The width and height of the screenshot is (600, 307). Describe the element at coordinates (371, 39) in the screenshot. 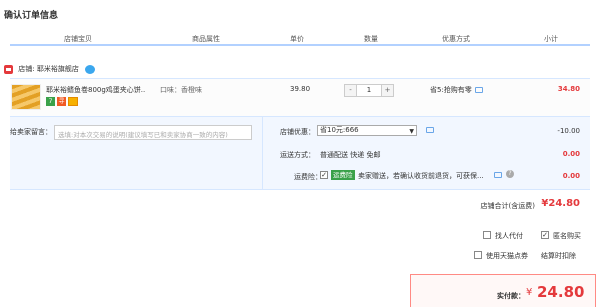

I see `column-header-quantity: 数量` at that location.